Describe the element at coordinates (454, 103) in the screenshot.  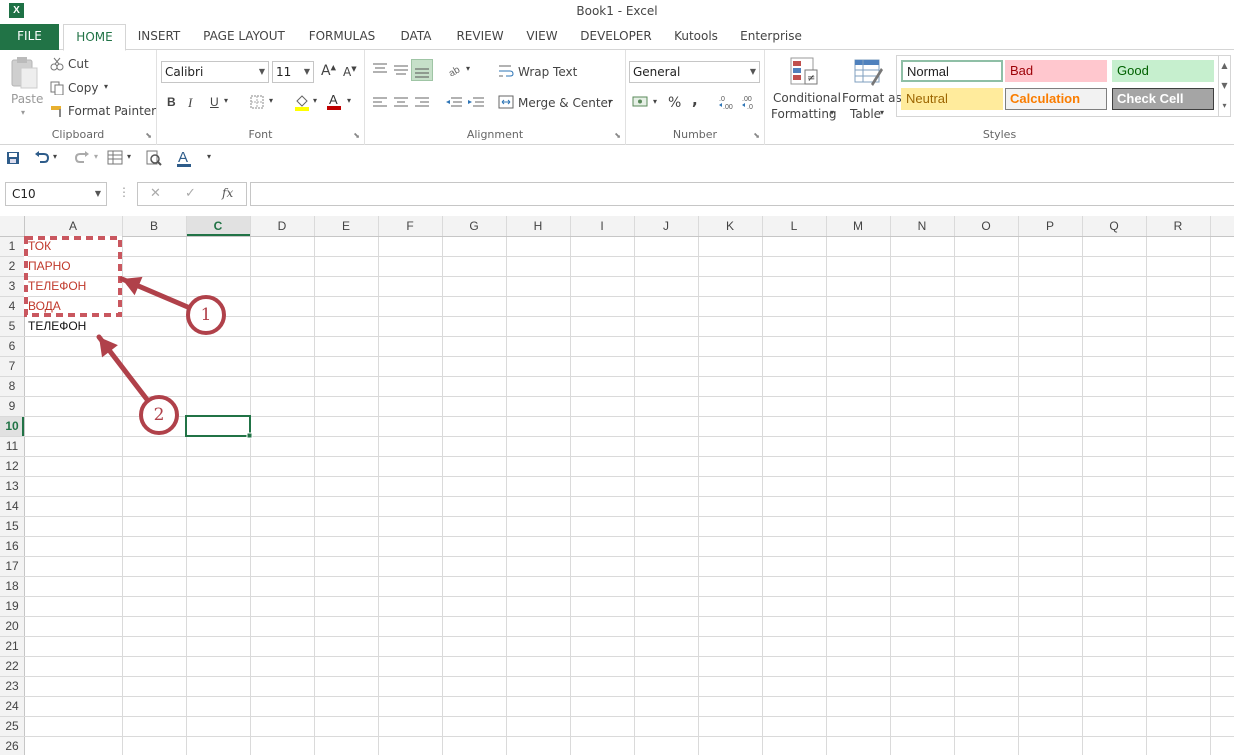
I see `decrease-indent-icon` at that location.